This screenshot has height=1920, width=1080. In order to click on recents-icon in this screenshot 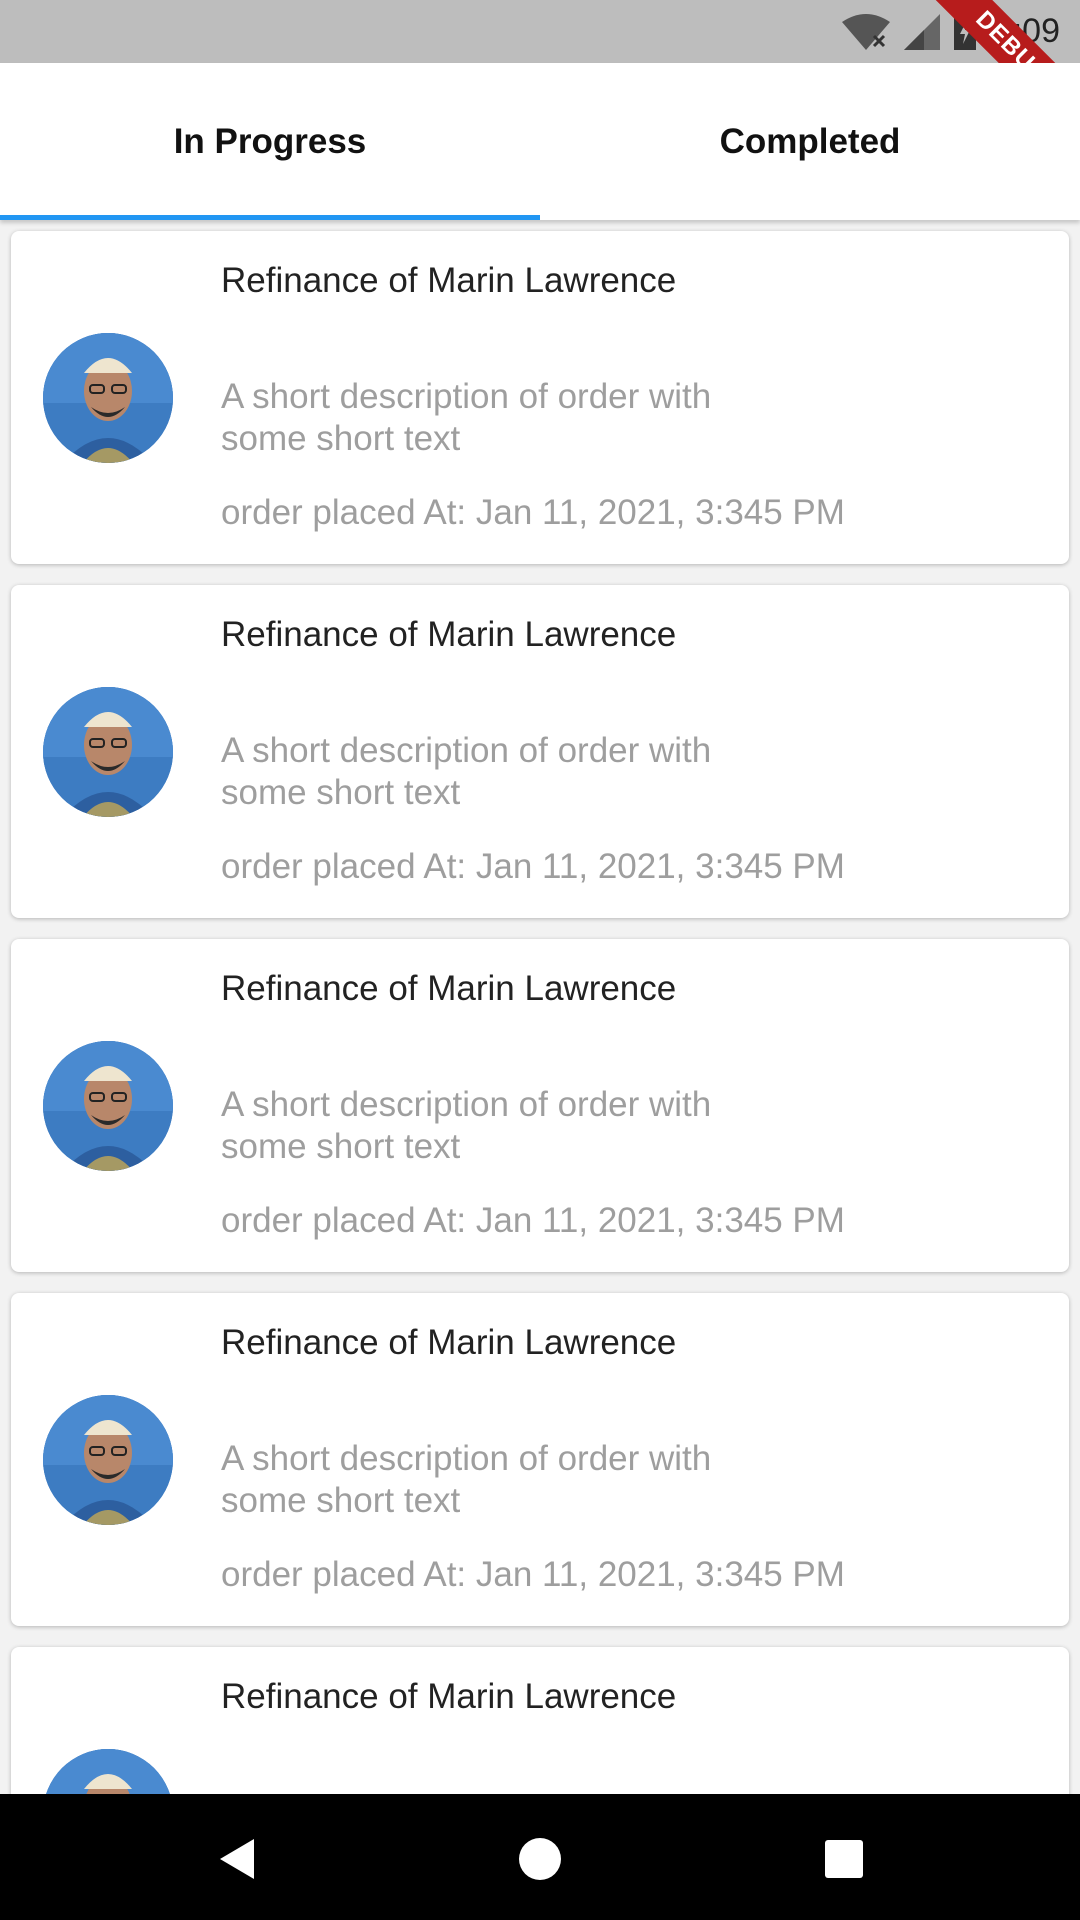, I will do `click(844, 1859)`.